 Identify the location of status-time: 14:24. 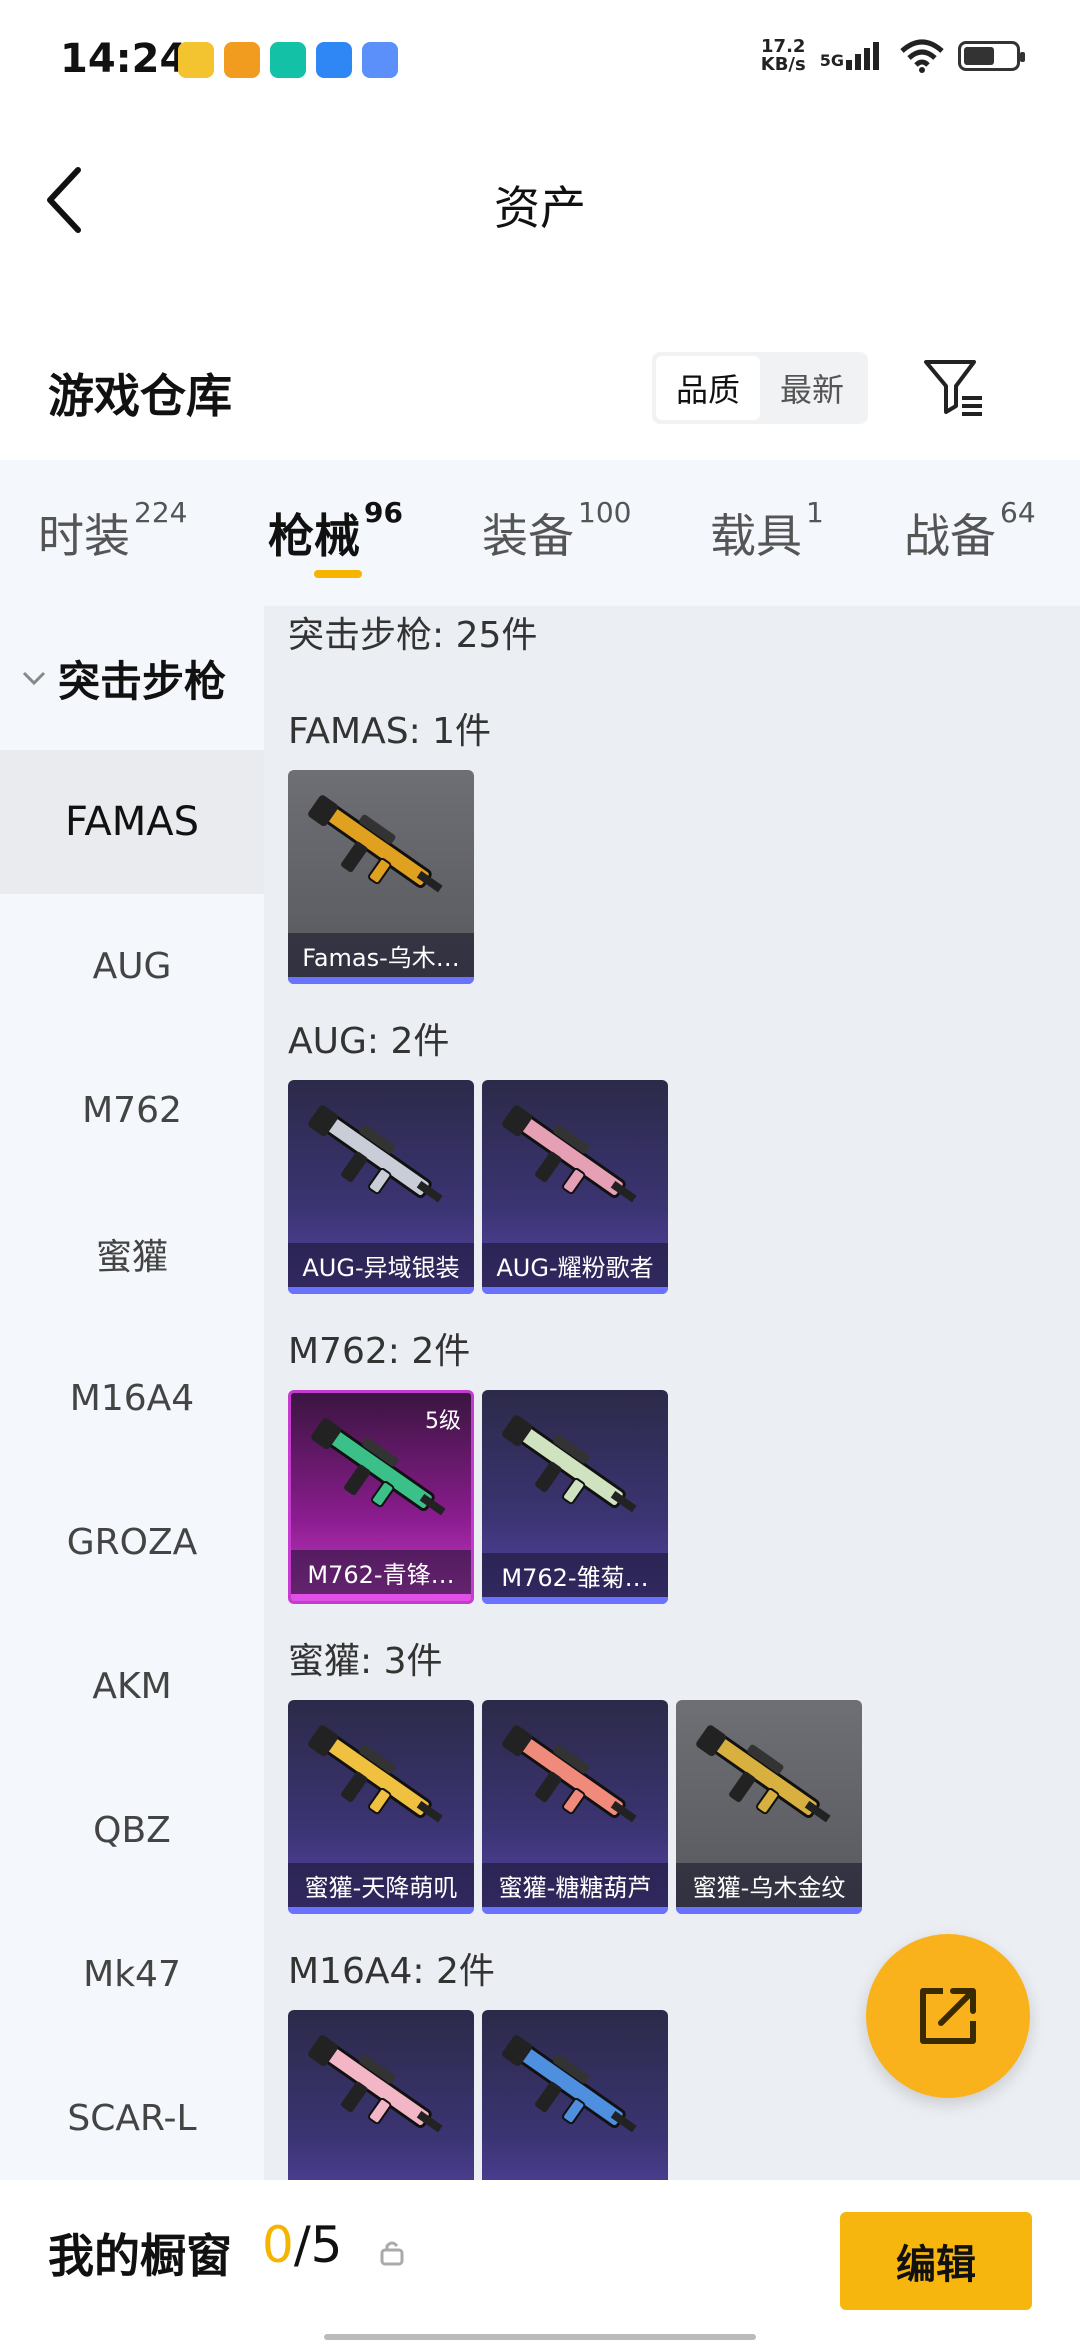
(124, 59).